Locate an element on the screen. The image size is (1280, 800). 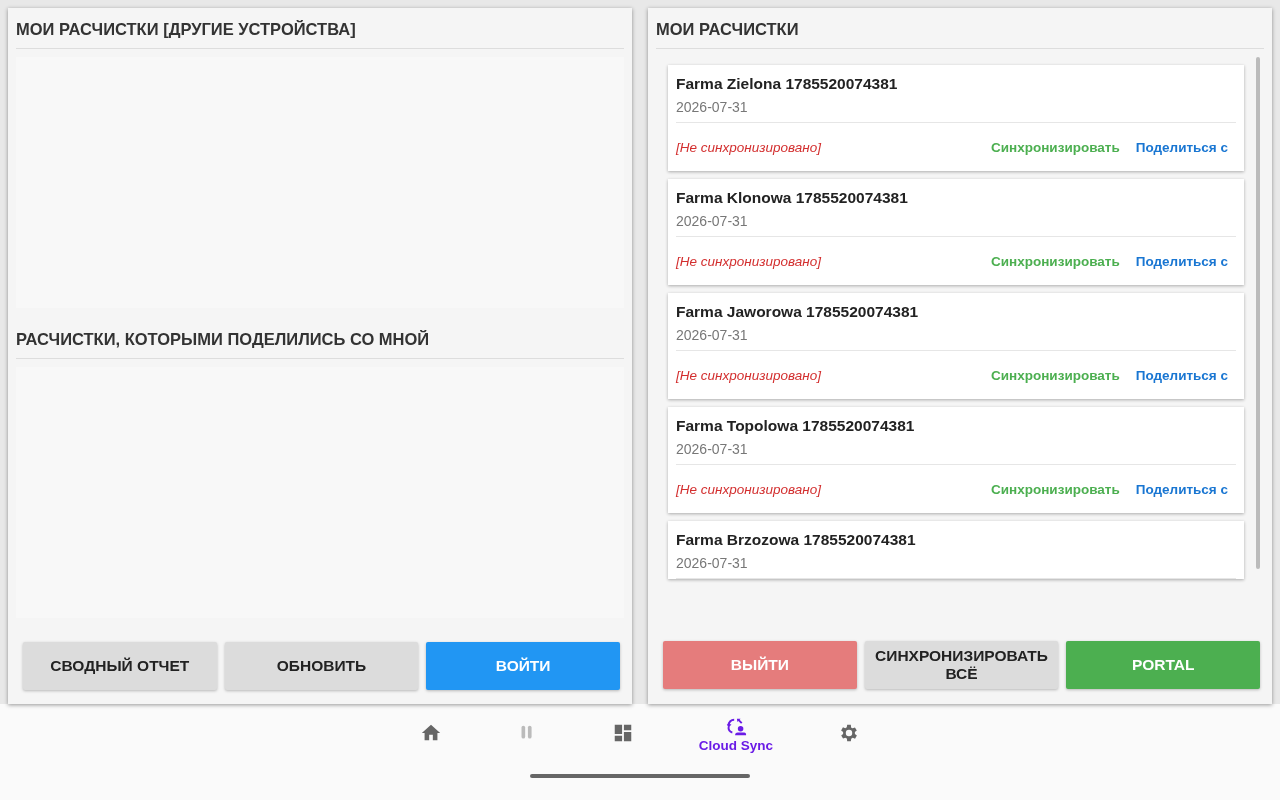
clearing-name: Farma Klonowa 1785520074381 is located at coordinates (792, 198).